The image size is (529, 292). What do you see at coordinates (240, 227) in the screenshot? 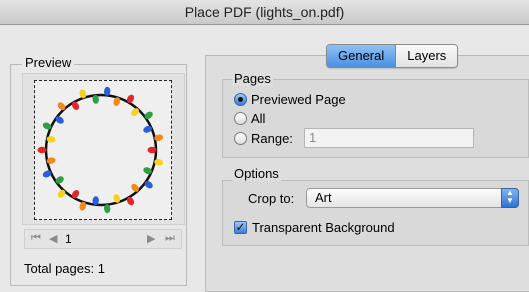
I see `checkbox-checked-icon: ✓` at bounding box center [240, 227].